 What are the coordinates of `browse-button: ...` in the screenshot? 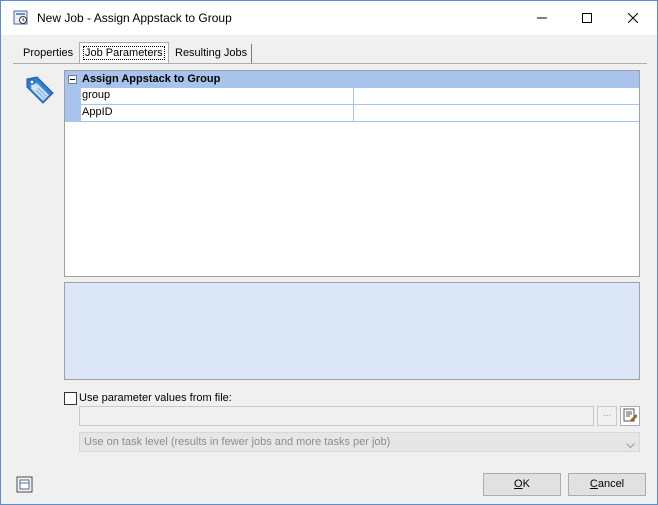 It's located at (607, 416).